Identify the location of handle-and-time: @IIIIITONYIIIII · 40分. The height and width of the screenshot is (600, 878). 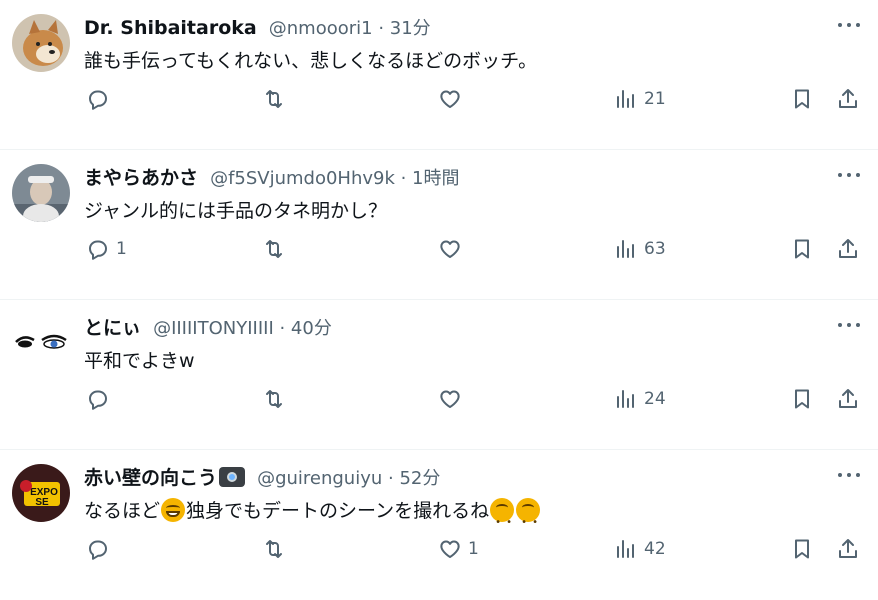
(242, 328).